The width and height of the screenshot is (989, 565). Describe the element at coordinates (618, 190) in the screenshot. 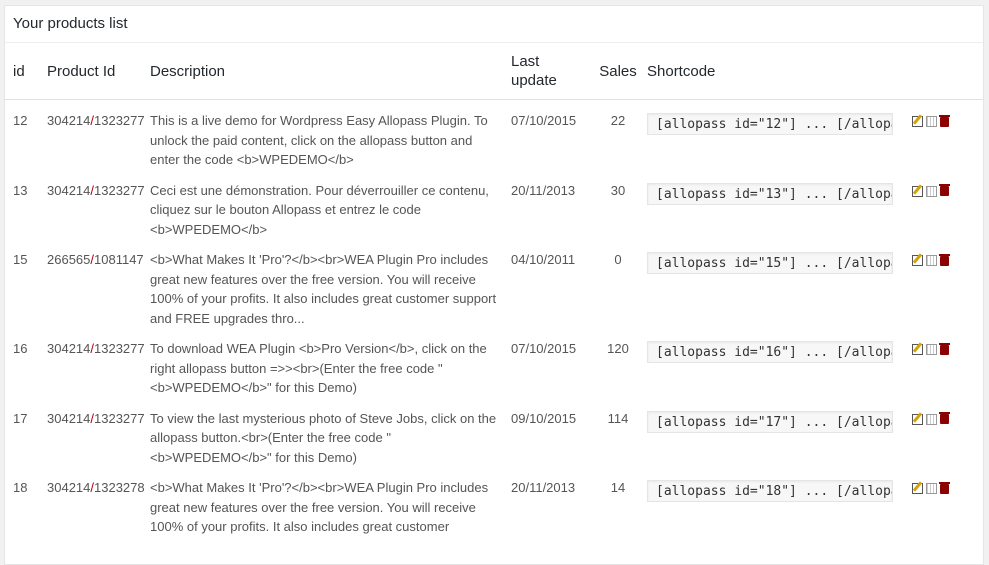

I see `row-sales: 30` at that location.